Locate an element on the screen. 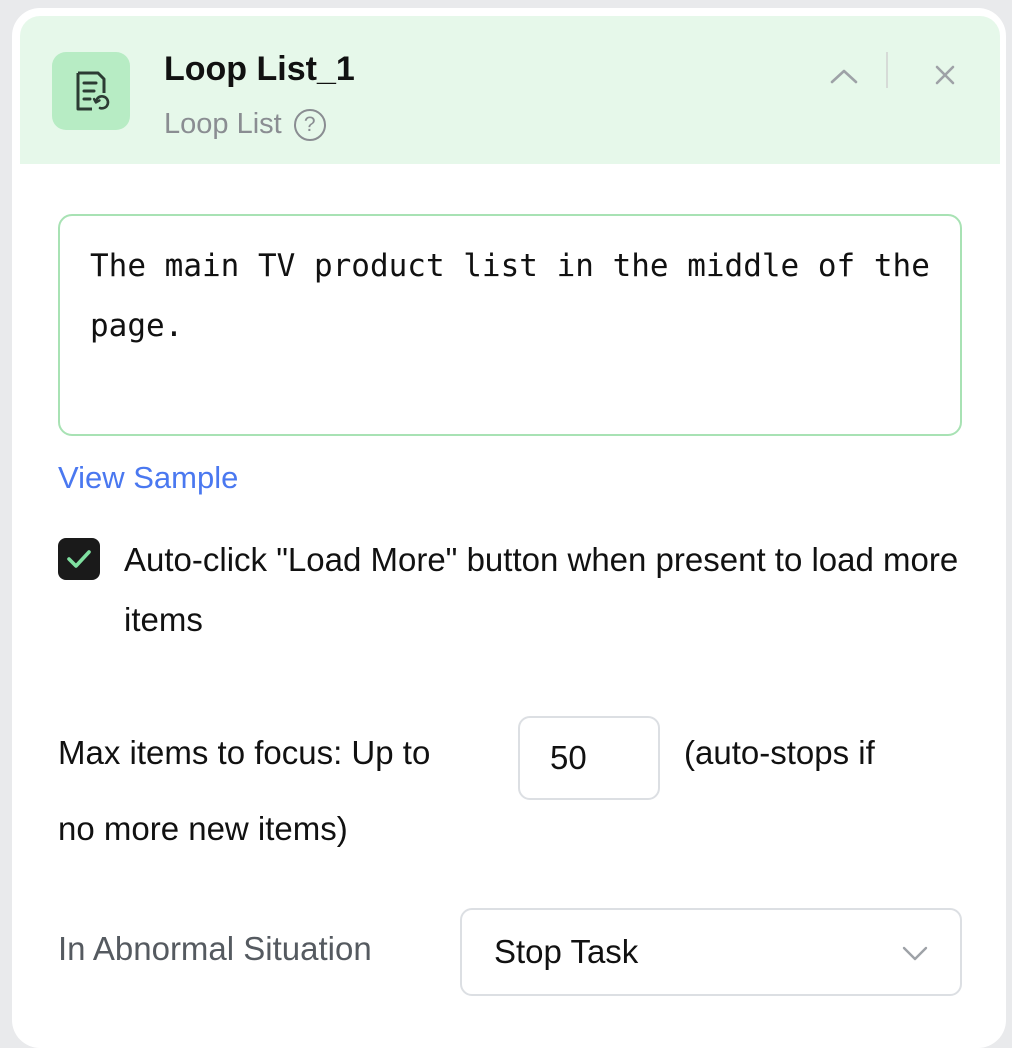  collapse-button is located at coordinates (844, 76).